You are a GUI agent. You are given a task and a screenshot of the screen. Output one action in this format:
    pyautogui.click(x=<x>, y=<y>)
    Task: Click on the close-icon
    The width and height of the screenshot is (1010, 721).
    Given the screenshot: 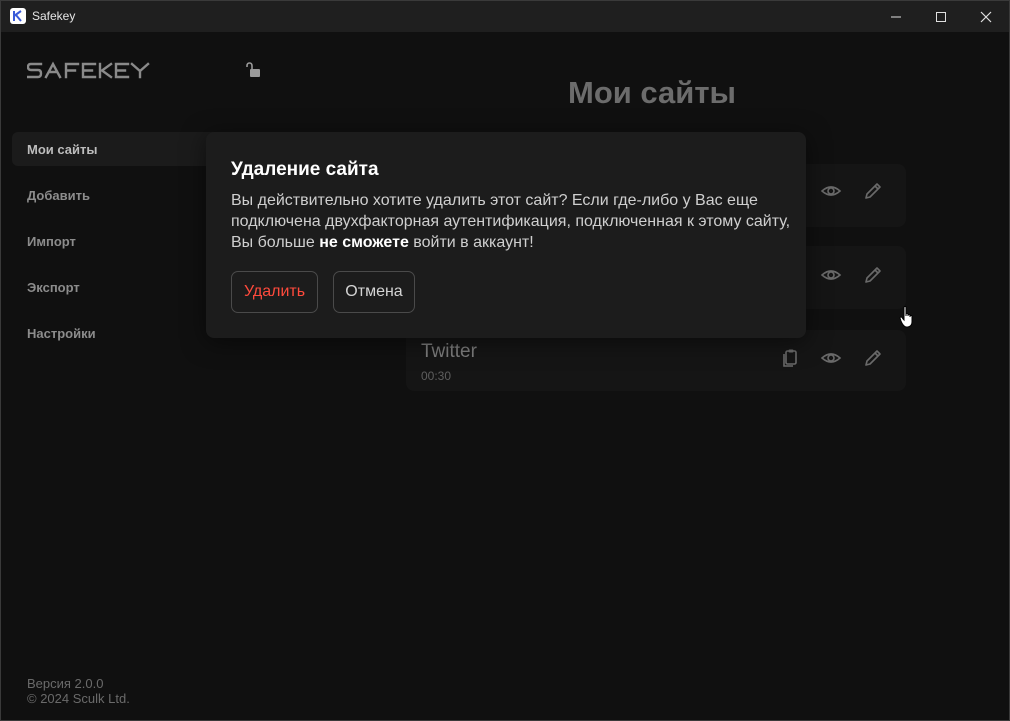 What is the action you would take?
    pyautogui.click(x=986, y=16)
    